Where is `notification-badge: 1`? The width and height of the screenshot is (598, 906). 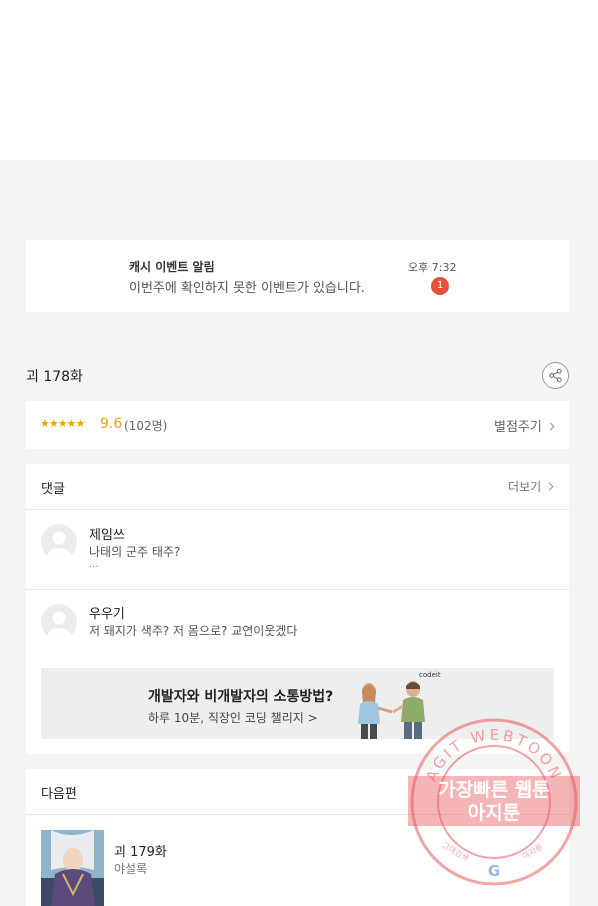
notification-badge: 1 is located at coordinates (440, 286).